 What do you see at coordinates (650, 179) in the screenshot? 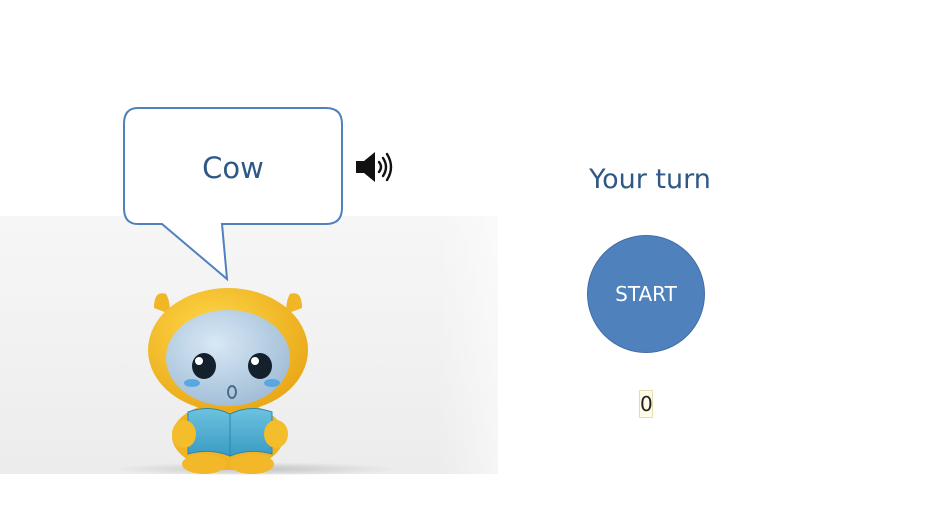
I see `turn-label: Your turn` at bounding box center [650, 179].